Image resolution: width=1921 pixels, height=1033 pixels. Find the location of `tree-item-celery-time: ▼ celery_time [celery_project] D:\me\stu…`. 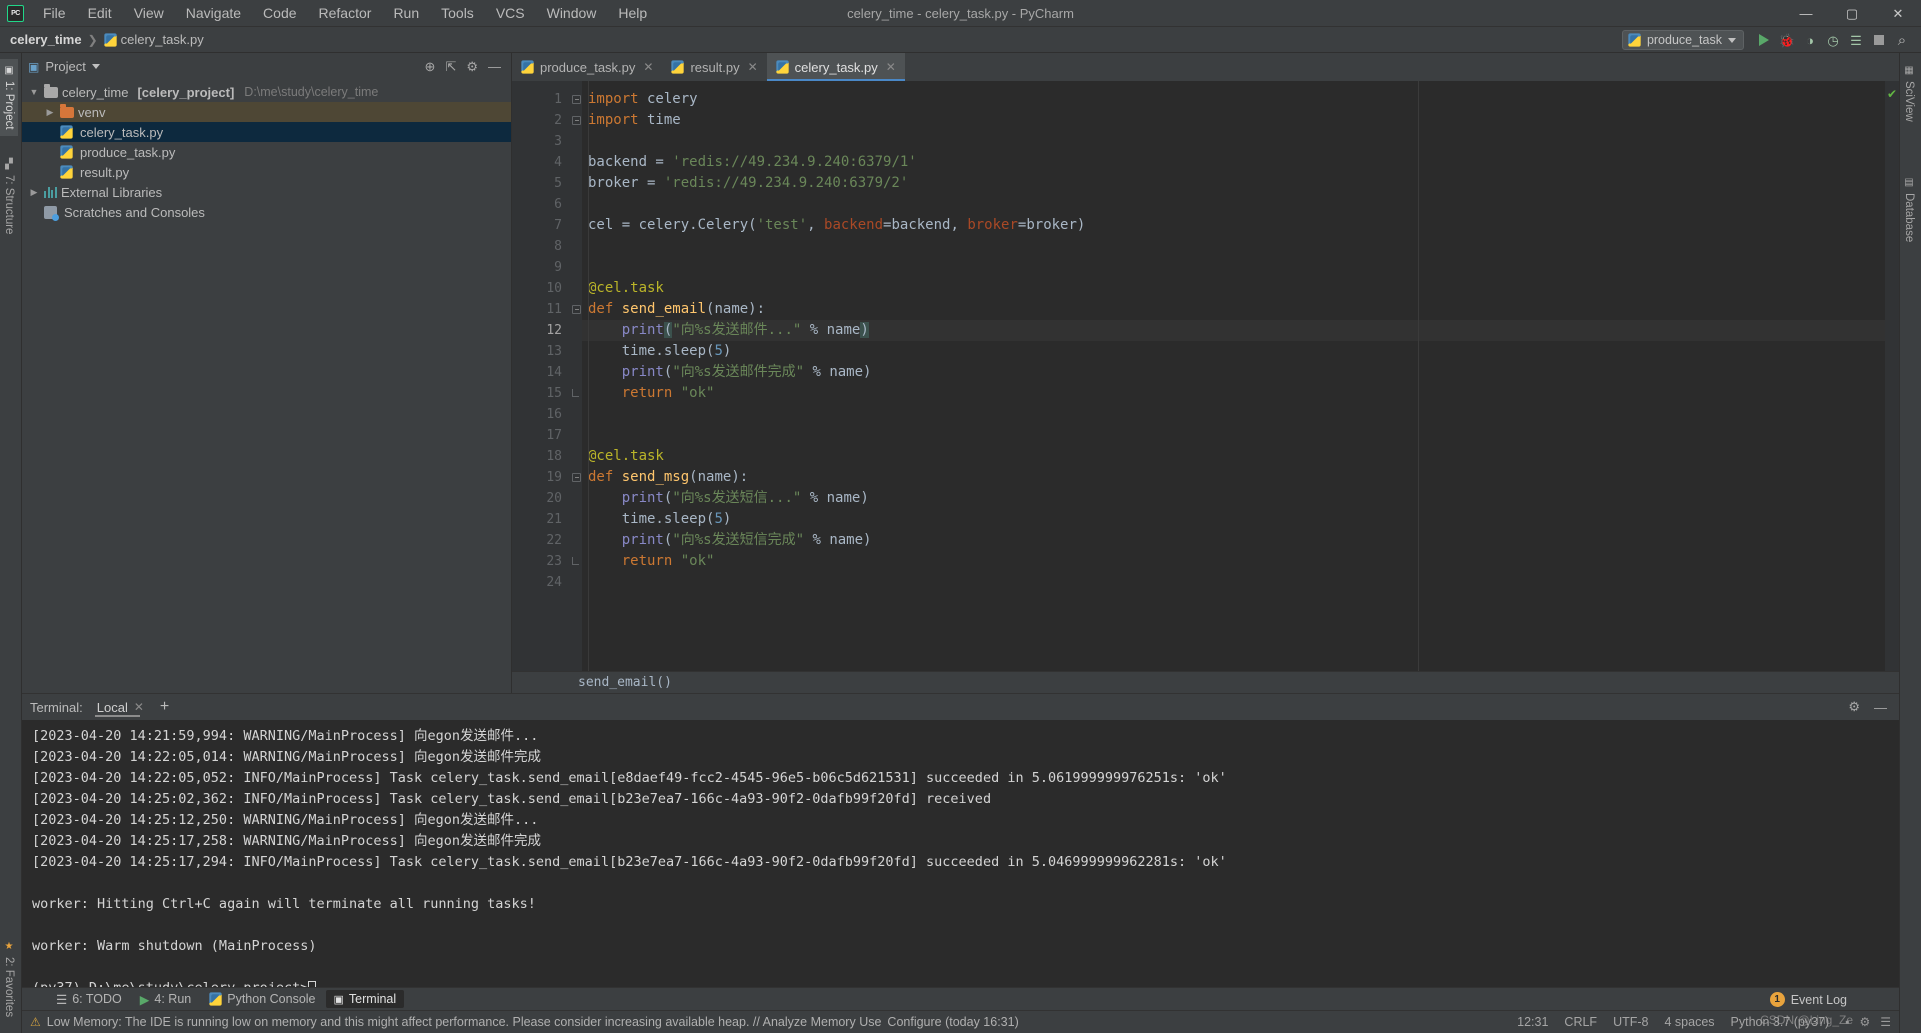

tree-item-celery-time: ▼ celery_time [celery_project] D:\me\stu… is located at coordinates (266, 92).